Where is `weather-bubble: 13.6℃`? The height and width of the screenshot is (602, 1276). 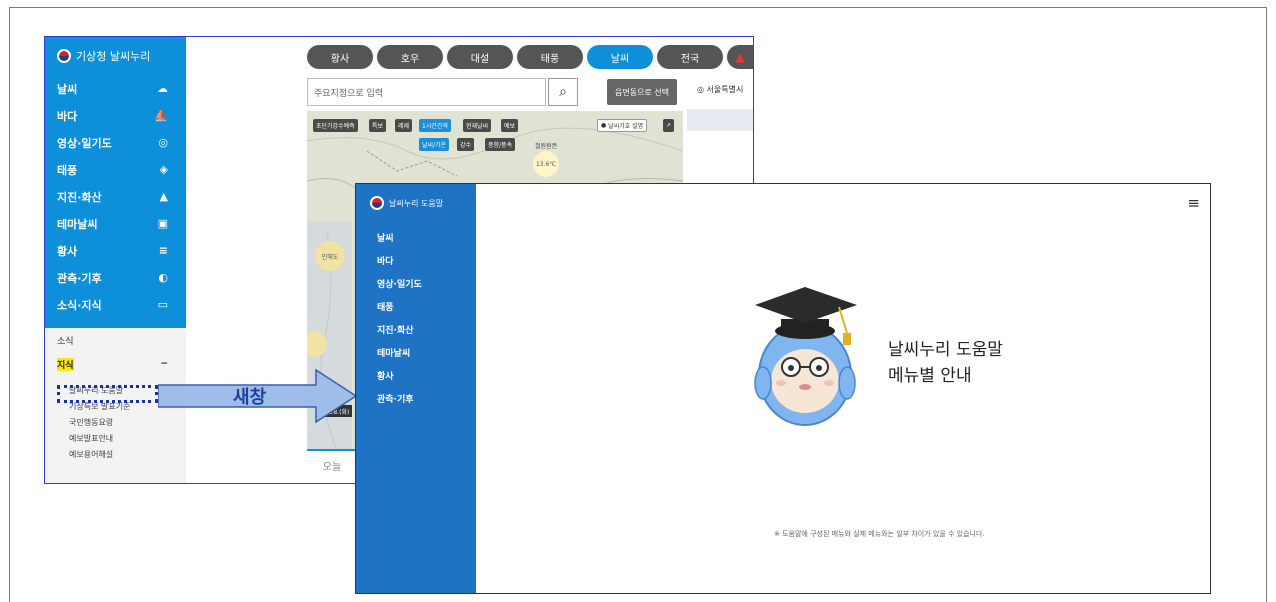 weather-bubble: 13.6℃ is located at coordinates (546, 164).